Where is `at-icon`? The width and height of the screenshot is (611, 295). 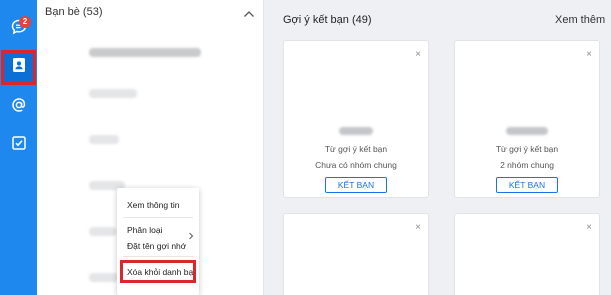 at-icon is located at coordinates (19, 107).